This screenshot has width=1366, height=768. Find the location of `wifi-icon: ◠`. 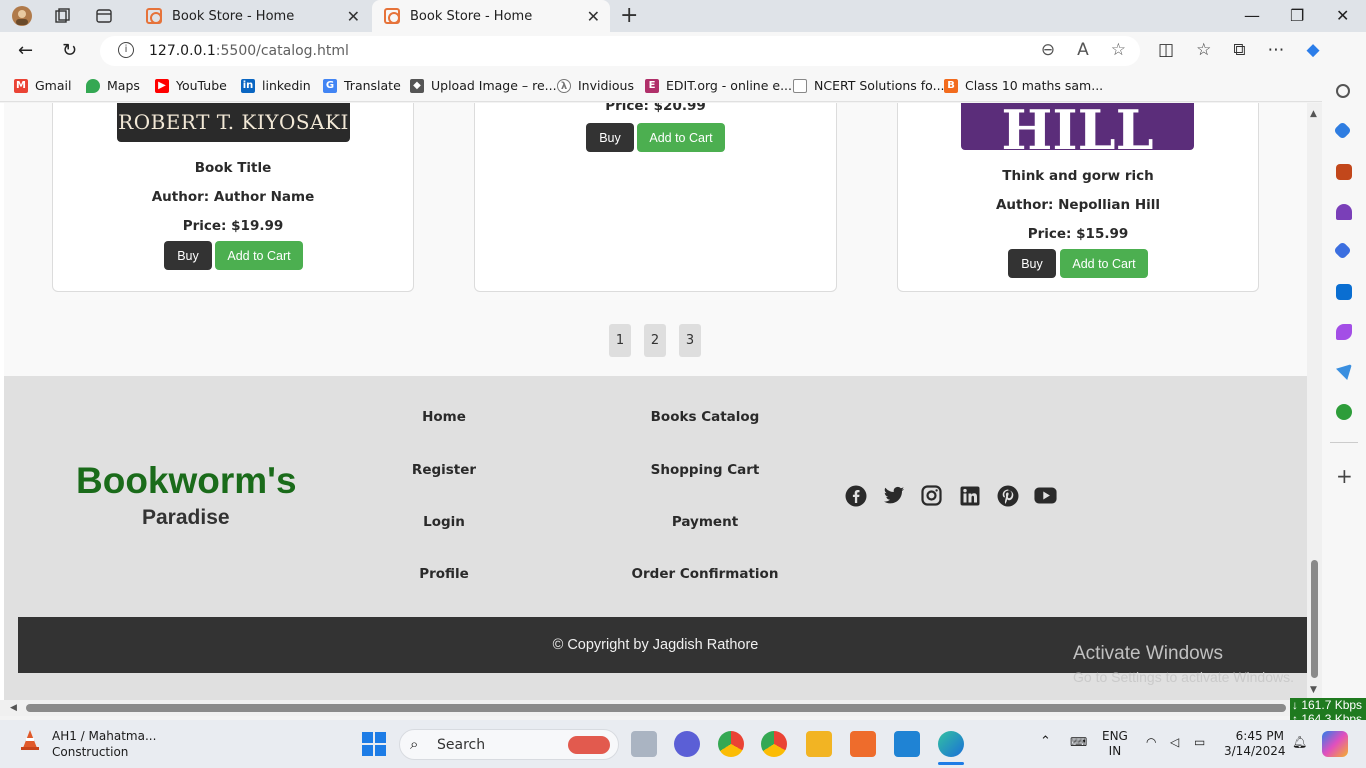

wifi-icon: ◠ is located at coordinates (1151, 742).